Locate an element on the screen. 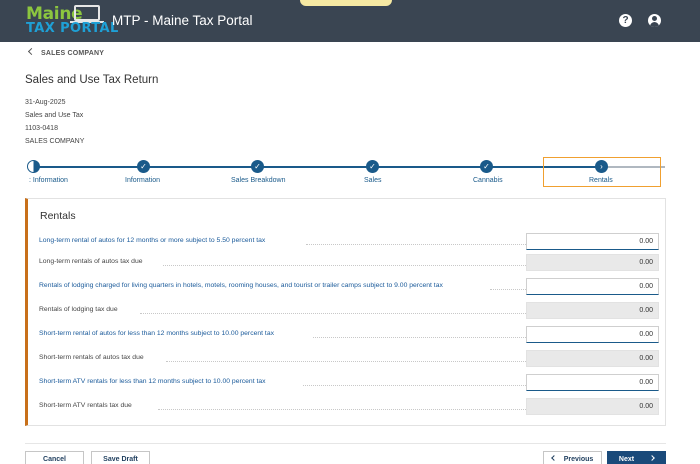 The width and height of the screenshot is (700, 464). step-2-check-icon: ✓ is located at coordinates (143, 166).